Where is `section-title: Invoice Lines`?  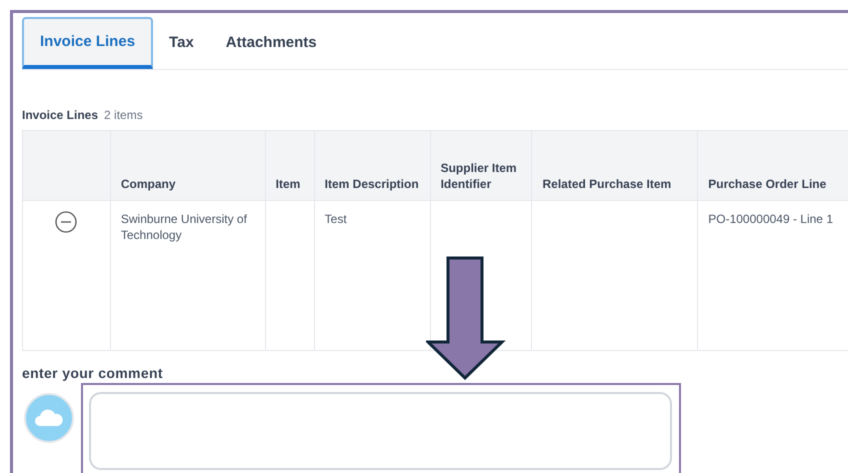
section-title: Invoice Lines is located at coordinates (60, 115).